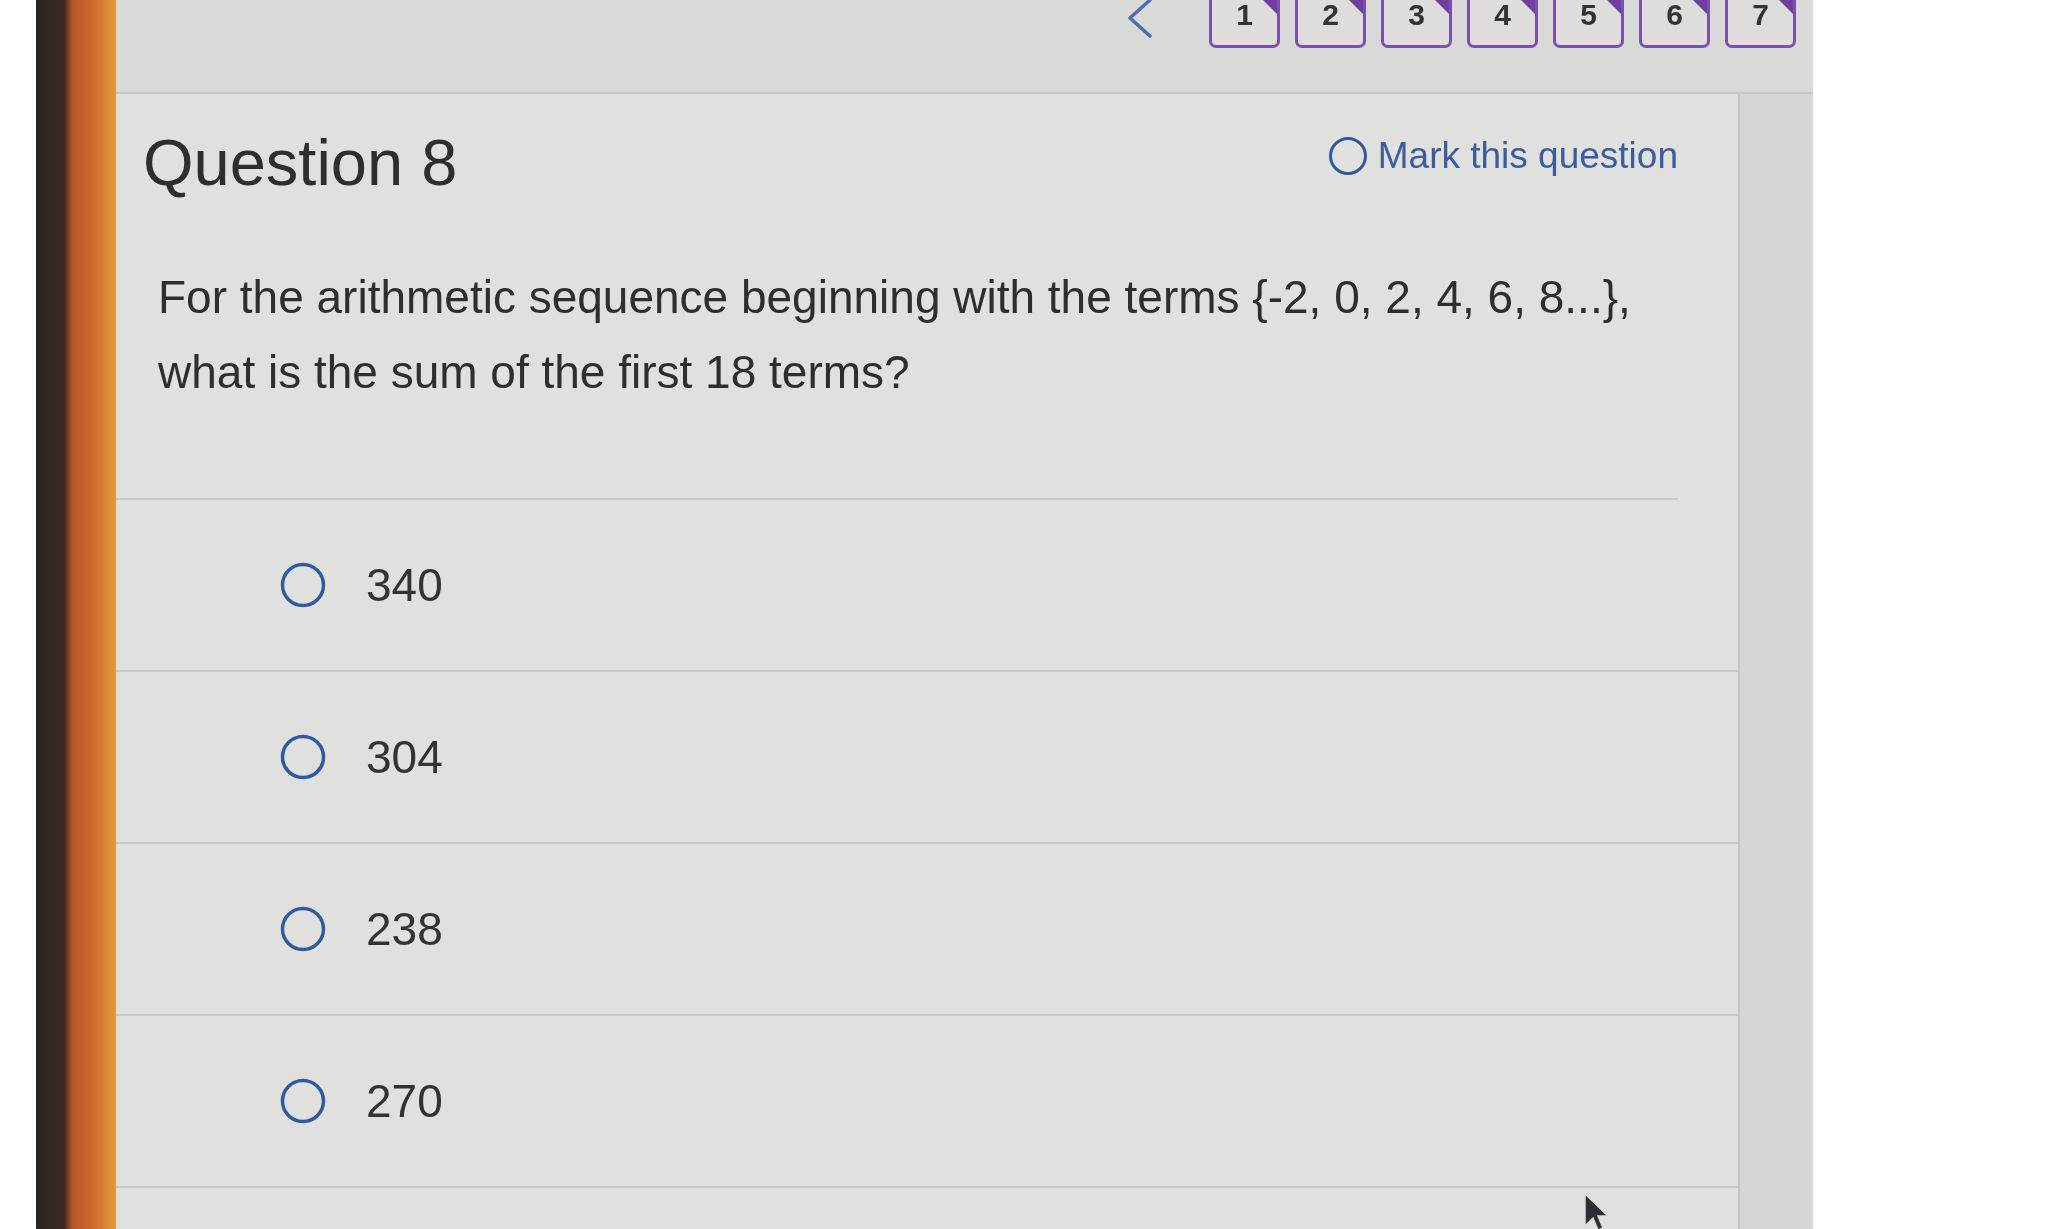 This screenshot has width=2048, height=1229. I want to click on question-title: Question 8, so click(300, 163).